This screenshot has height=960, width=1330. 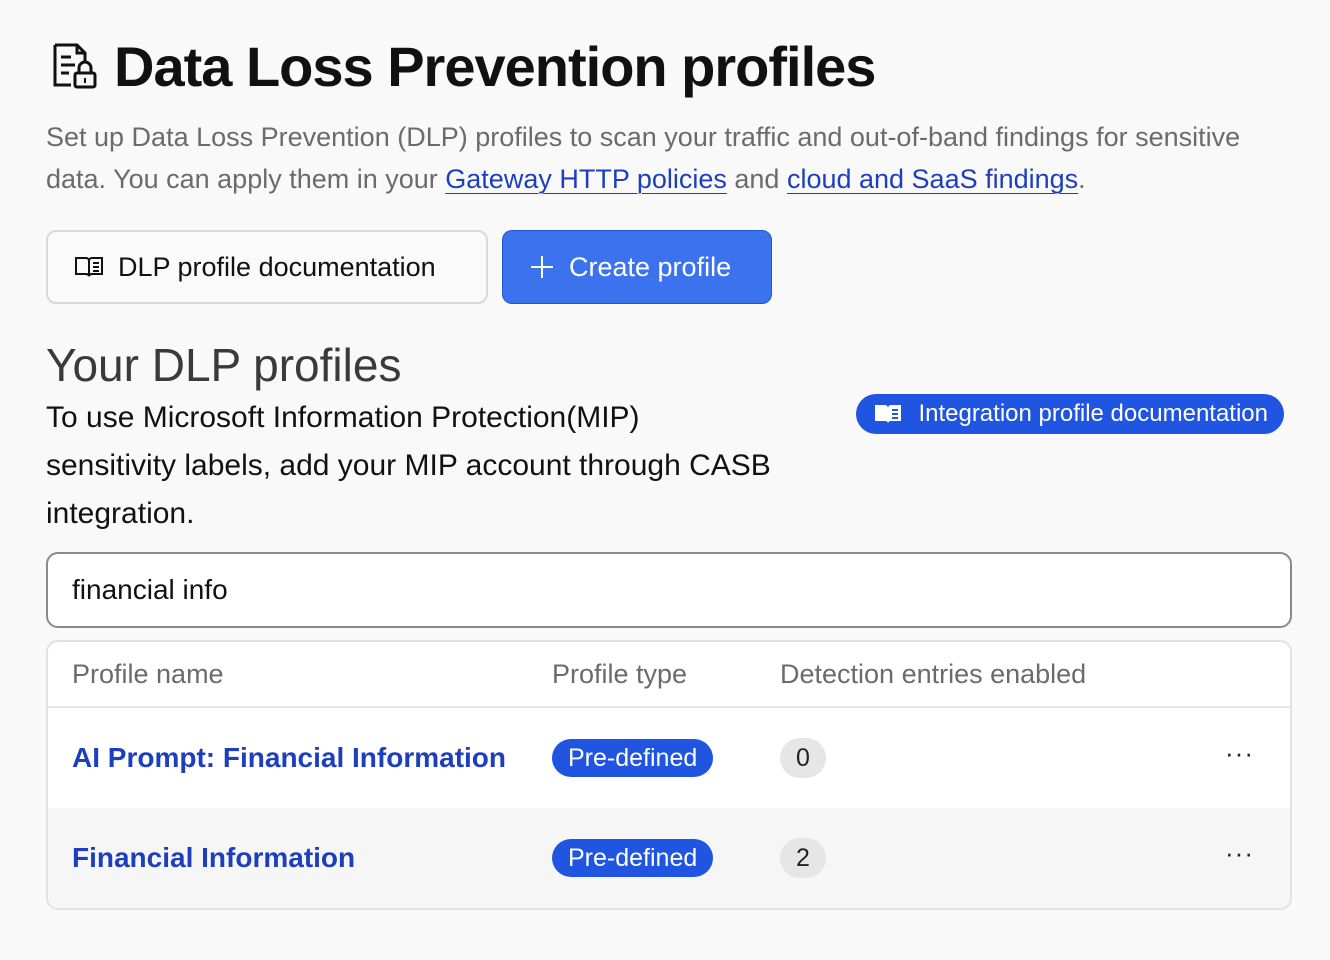 I want to click on integration-profile-documentation-button: Integration profile documentation, so click(x=1070, y=414).